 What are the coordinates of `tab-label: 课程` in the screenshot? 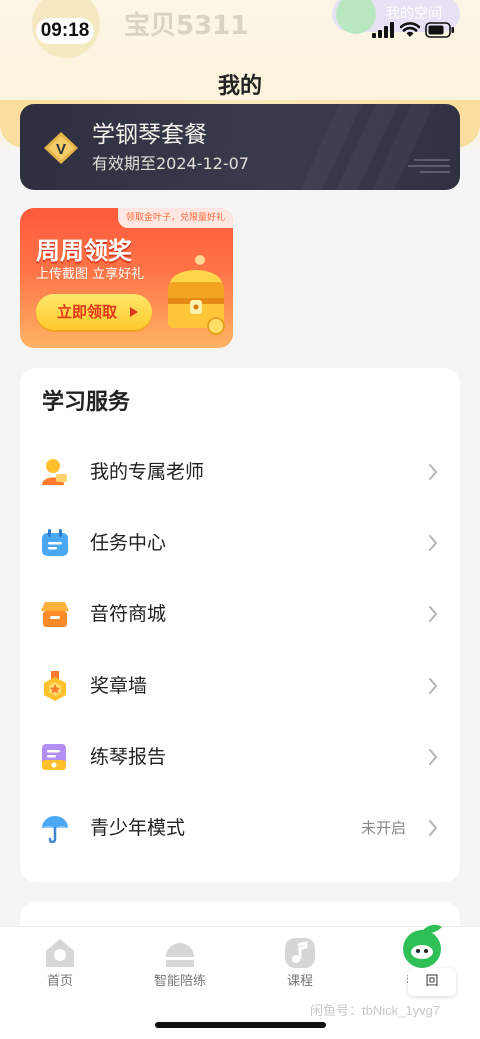 It's located at (299, 981).